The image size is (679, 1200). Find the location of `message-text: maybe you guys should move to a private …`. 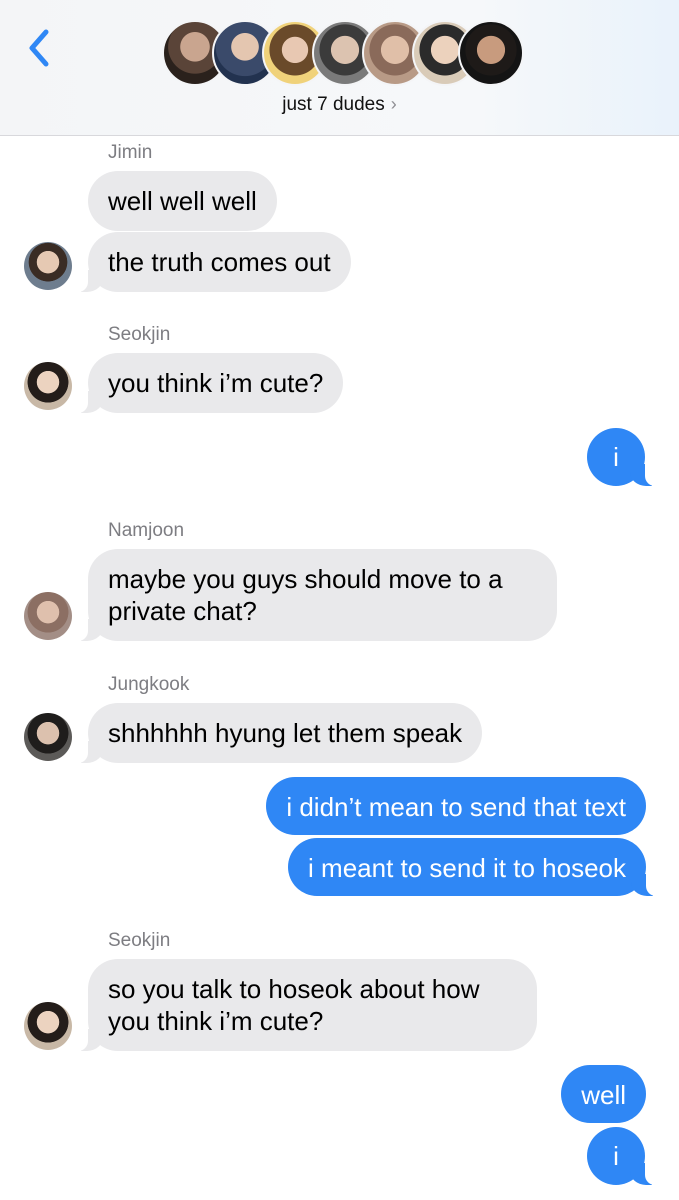

message-text: maybe you guys should move to a private … is located at coordinates (305, 595).